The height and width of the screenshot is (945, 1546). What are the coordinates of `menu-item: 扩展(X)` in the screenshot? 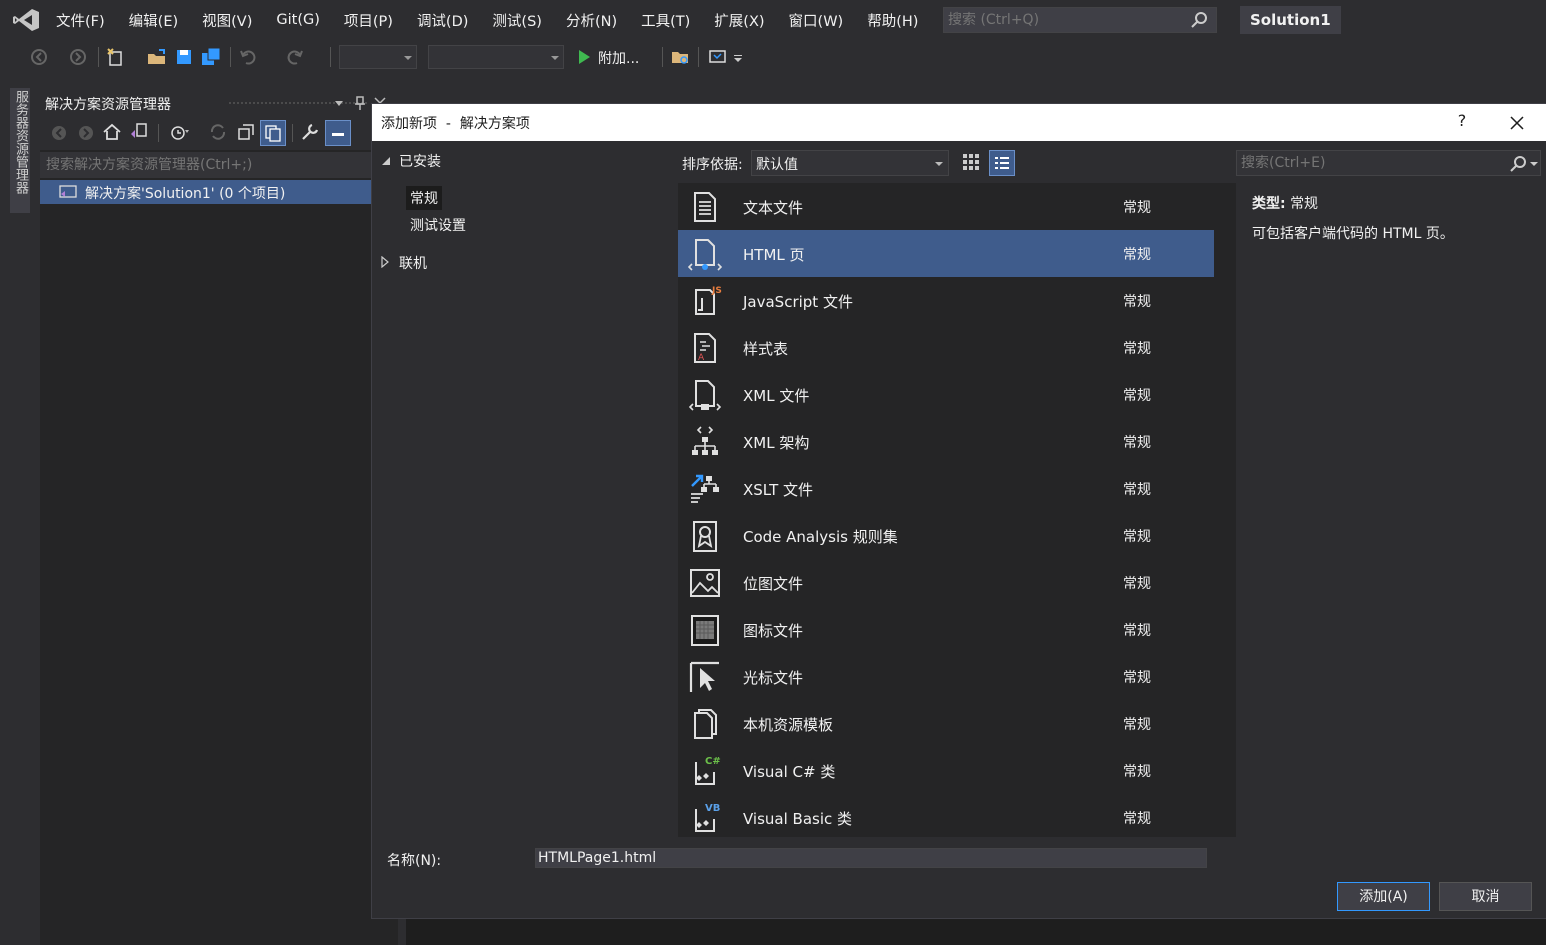 It's located at (739, 20).